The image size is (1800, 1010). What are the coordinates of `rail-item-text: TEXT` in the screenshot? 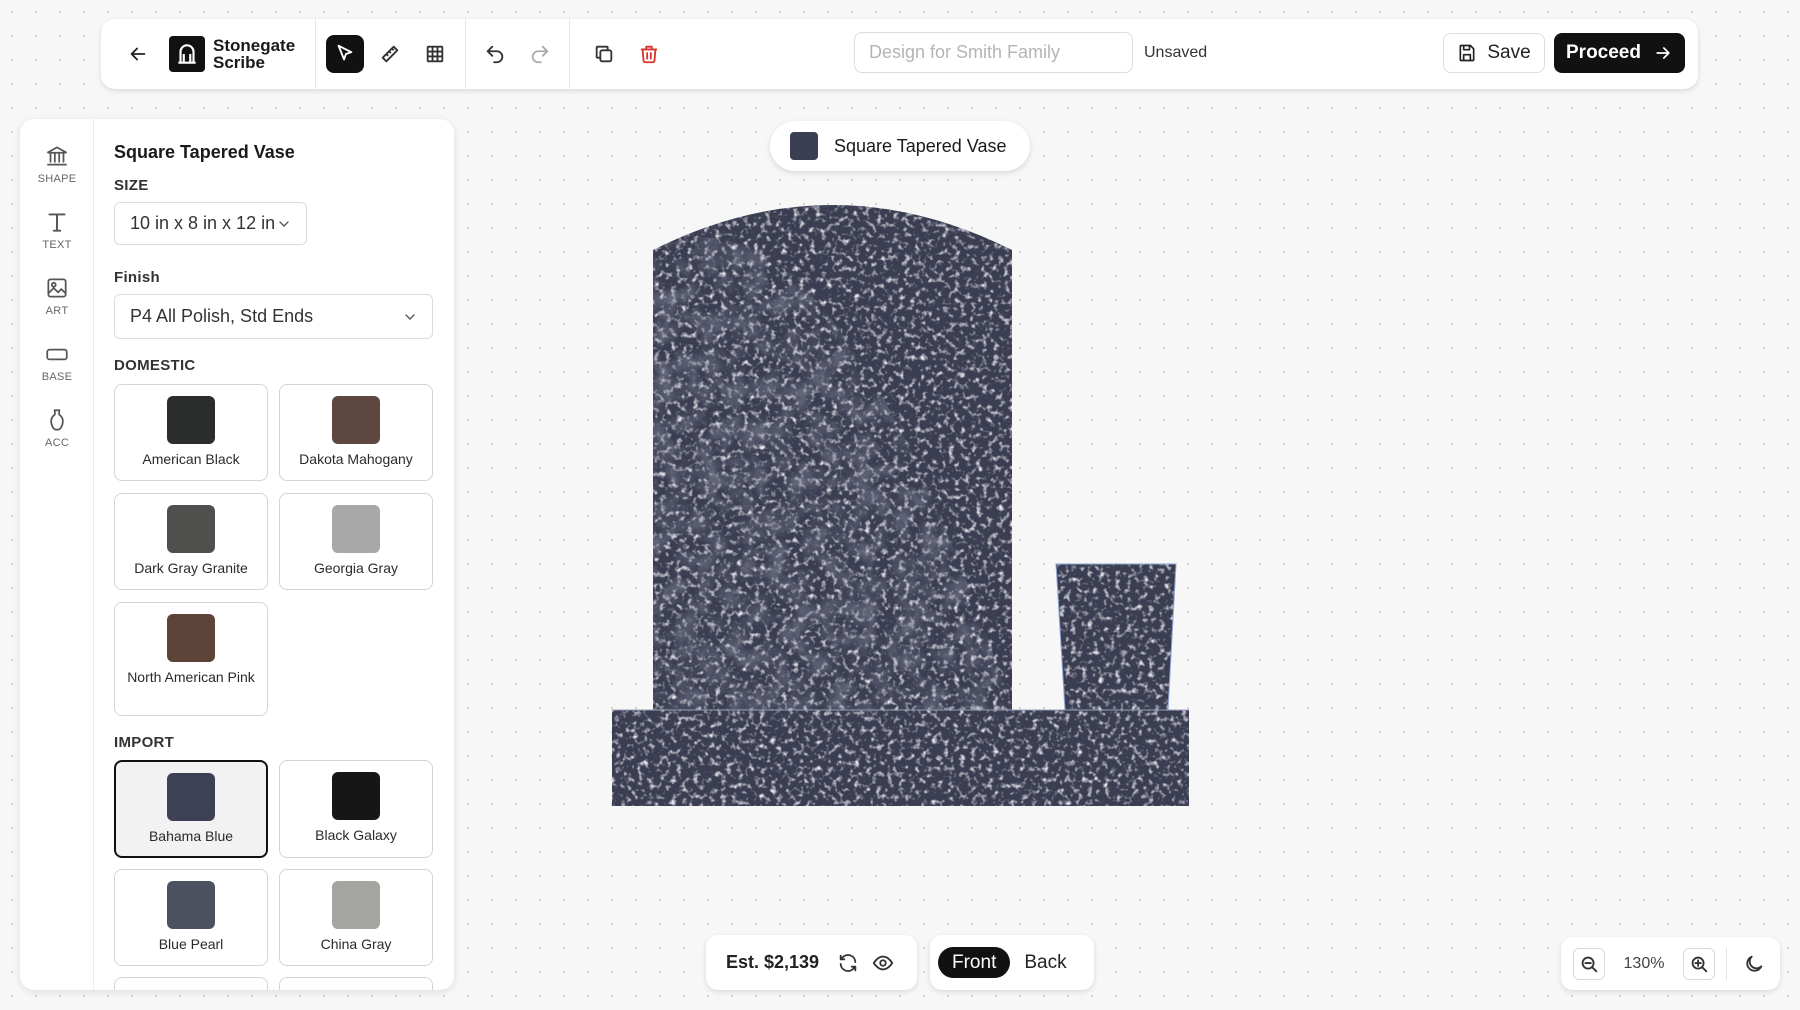 It's located at (57, 230).